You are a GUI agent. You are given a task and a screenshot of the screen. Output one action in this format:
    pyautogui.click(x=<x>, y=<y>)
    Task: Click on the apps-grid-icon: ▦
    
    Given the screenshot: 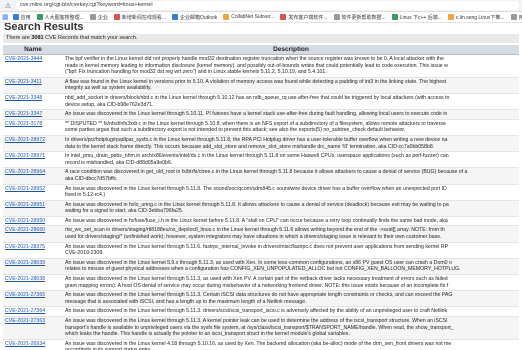 What is the action you would take?
    pyautogui.click(x=5, y=17)
    